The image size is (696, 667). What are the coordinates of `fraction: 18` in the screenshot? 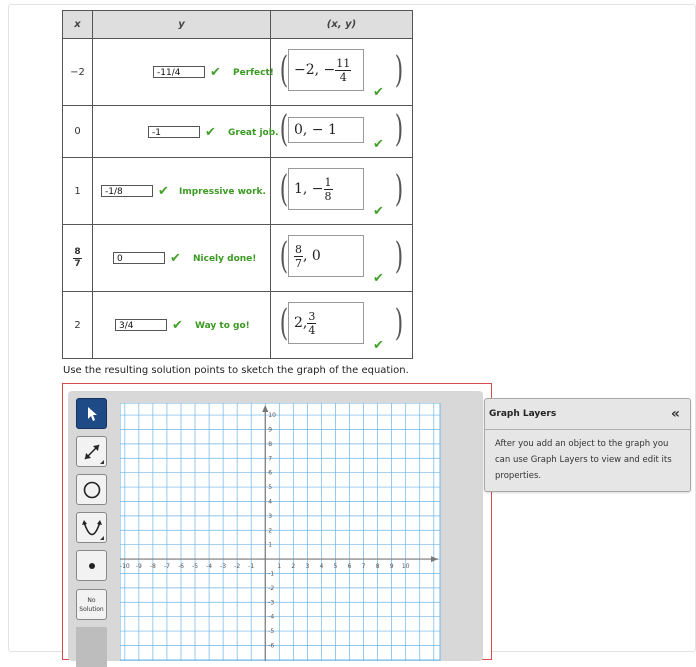 It's located at (328, 189).